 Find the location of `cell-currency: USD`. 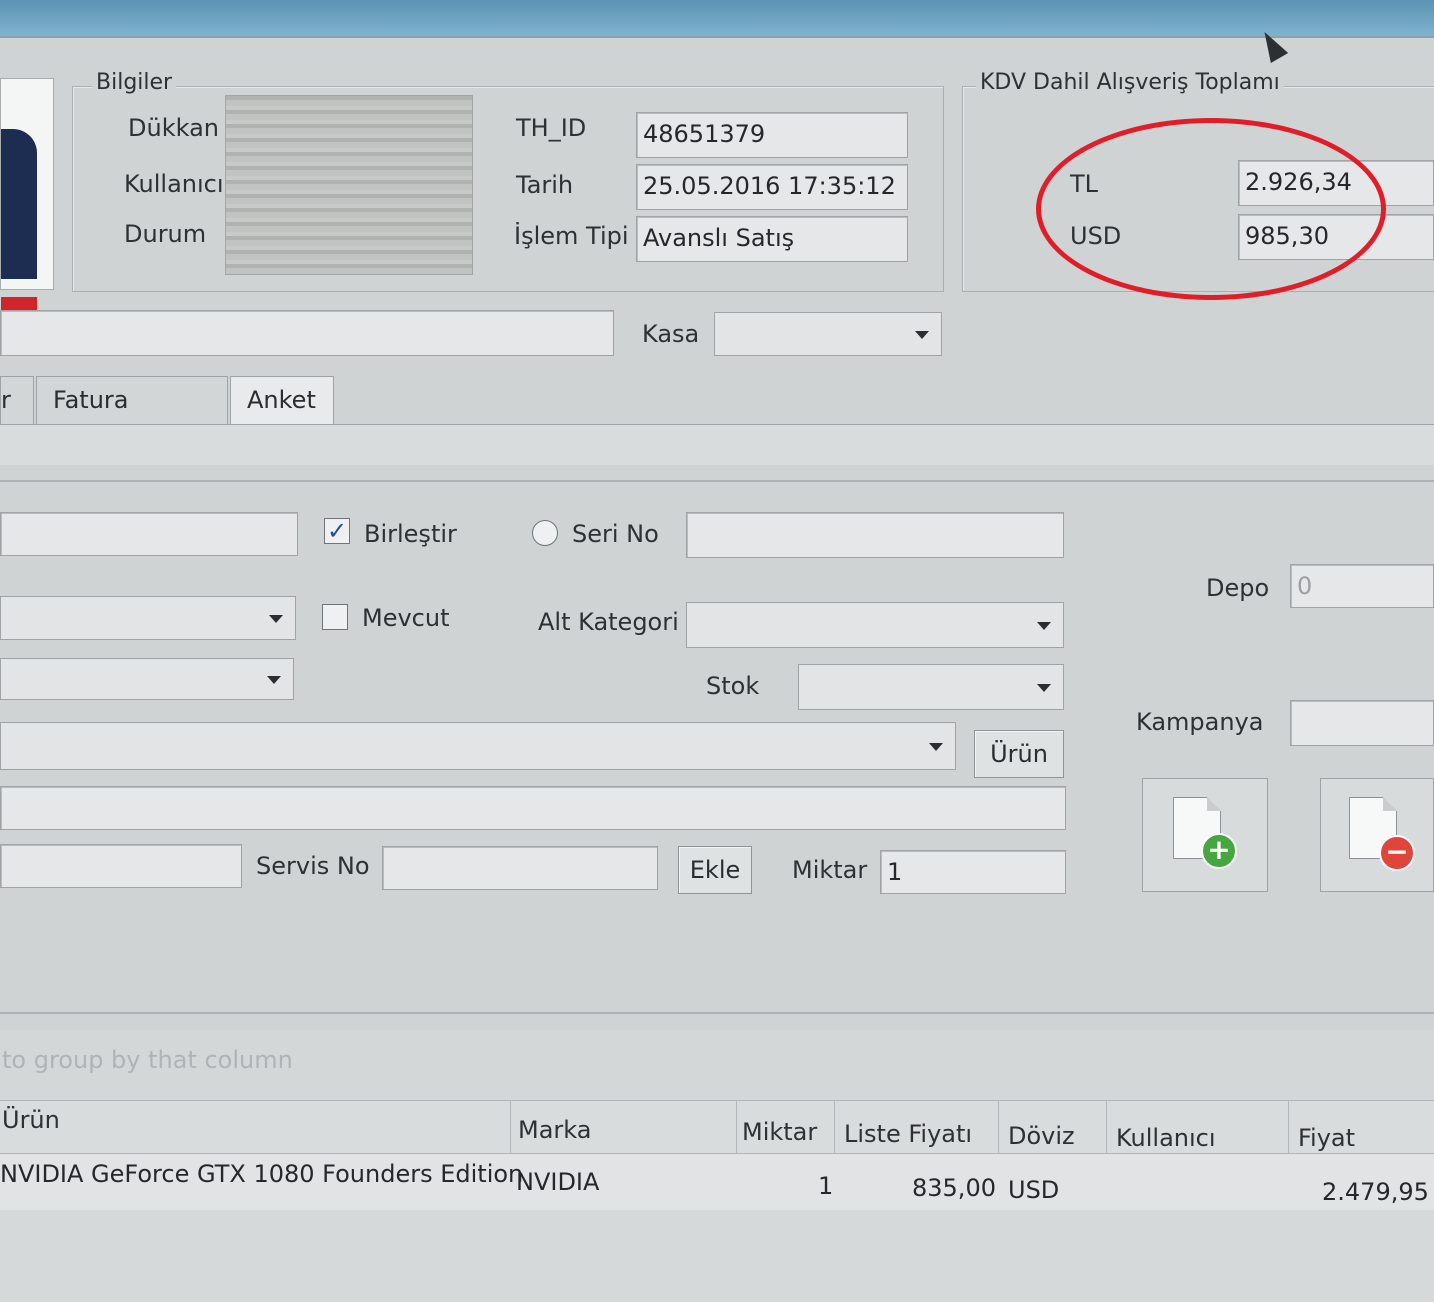

cell-currency: USD is located at coordinates (1034, 1190).